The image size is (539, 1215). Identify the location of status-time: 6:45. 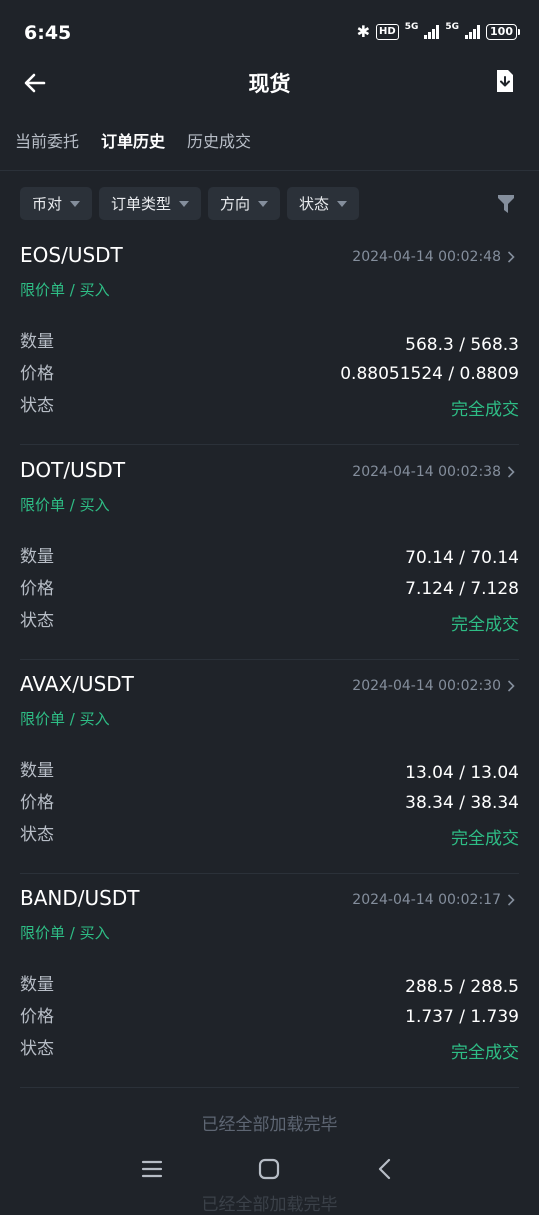
(48, 33).